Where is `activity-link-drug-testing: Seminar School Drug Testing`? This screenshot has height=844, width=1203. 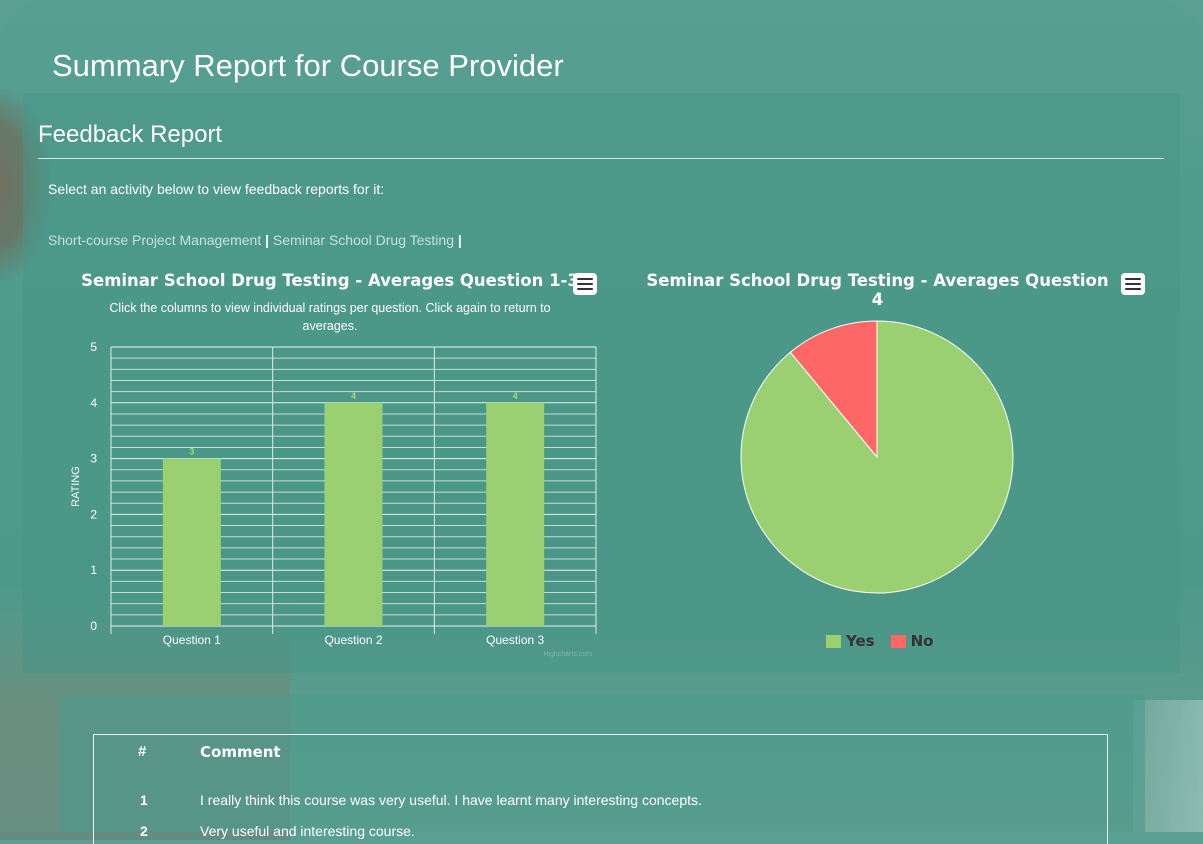 activity-link-drug-testing: Seminar School Drug Testing is located at coordinates (363, 240).